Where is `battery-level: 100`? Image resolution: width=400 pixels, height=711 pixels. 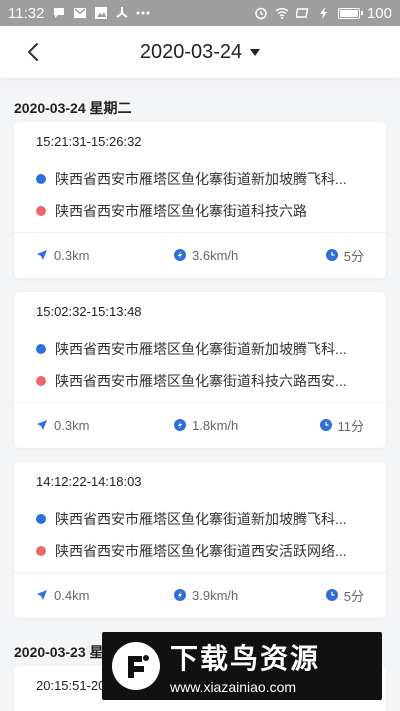
battery-level: 100 is located at coordinates (379, 13).